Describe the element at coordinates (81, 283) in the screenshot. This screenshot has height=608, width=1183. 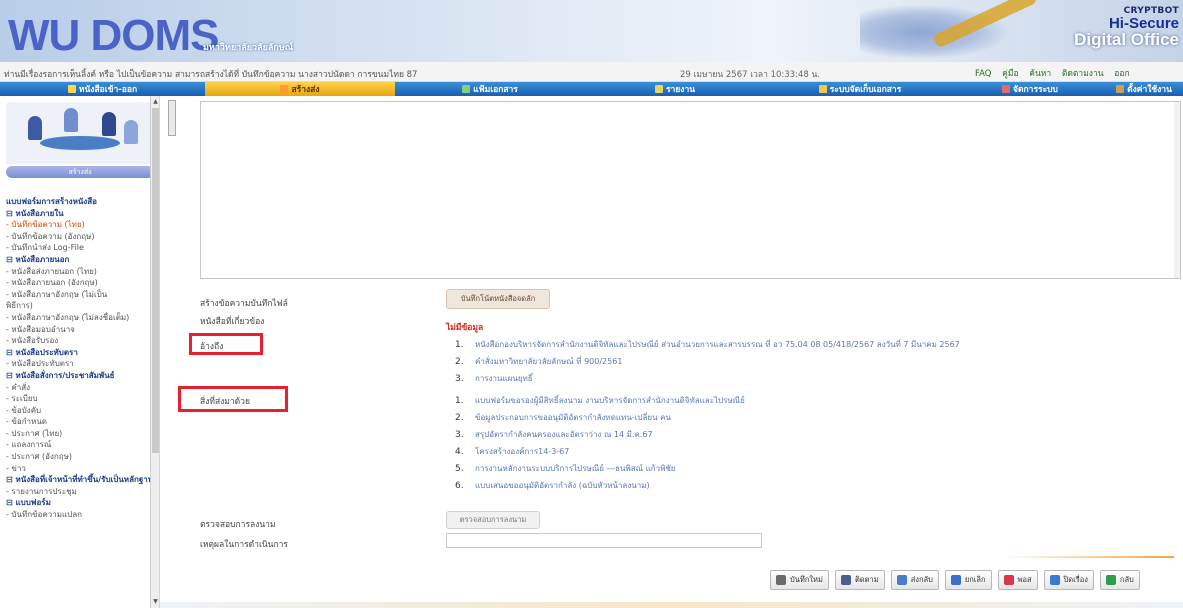
I see `sidebar-item: - หนังสือภายนอก (อังกฤษ)` at that location.